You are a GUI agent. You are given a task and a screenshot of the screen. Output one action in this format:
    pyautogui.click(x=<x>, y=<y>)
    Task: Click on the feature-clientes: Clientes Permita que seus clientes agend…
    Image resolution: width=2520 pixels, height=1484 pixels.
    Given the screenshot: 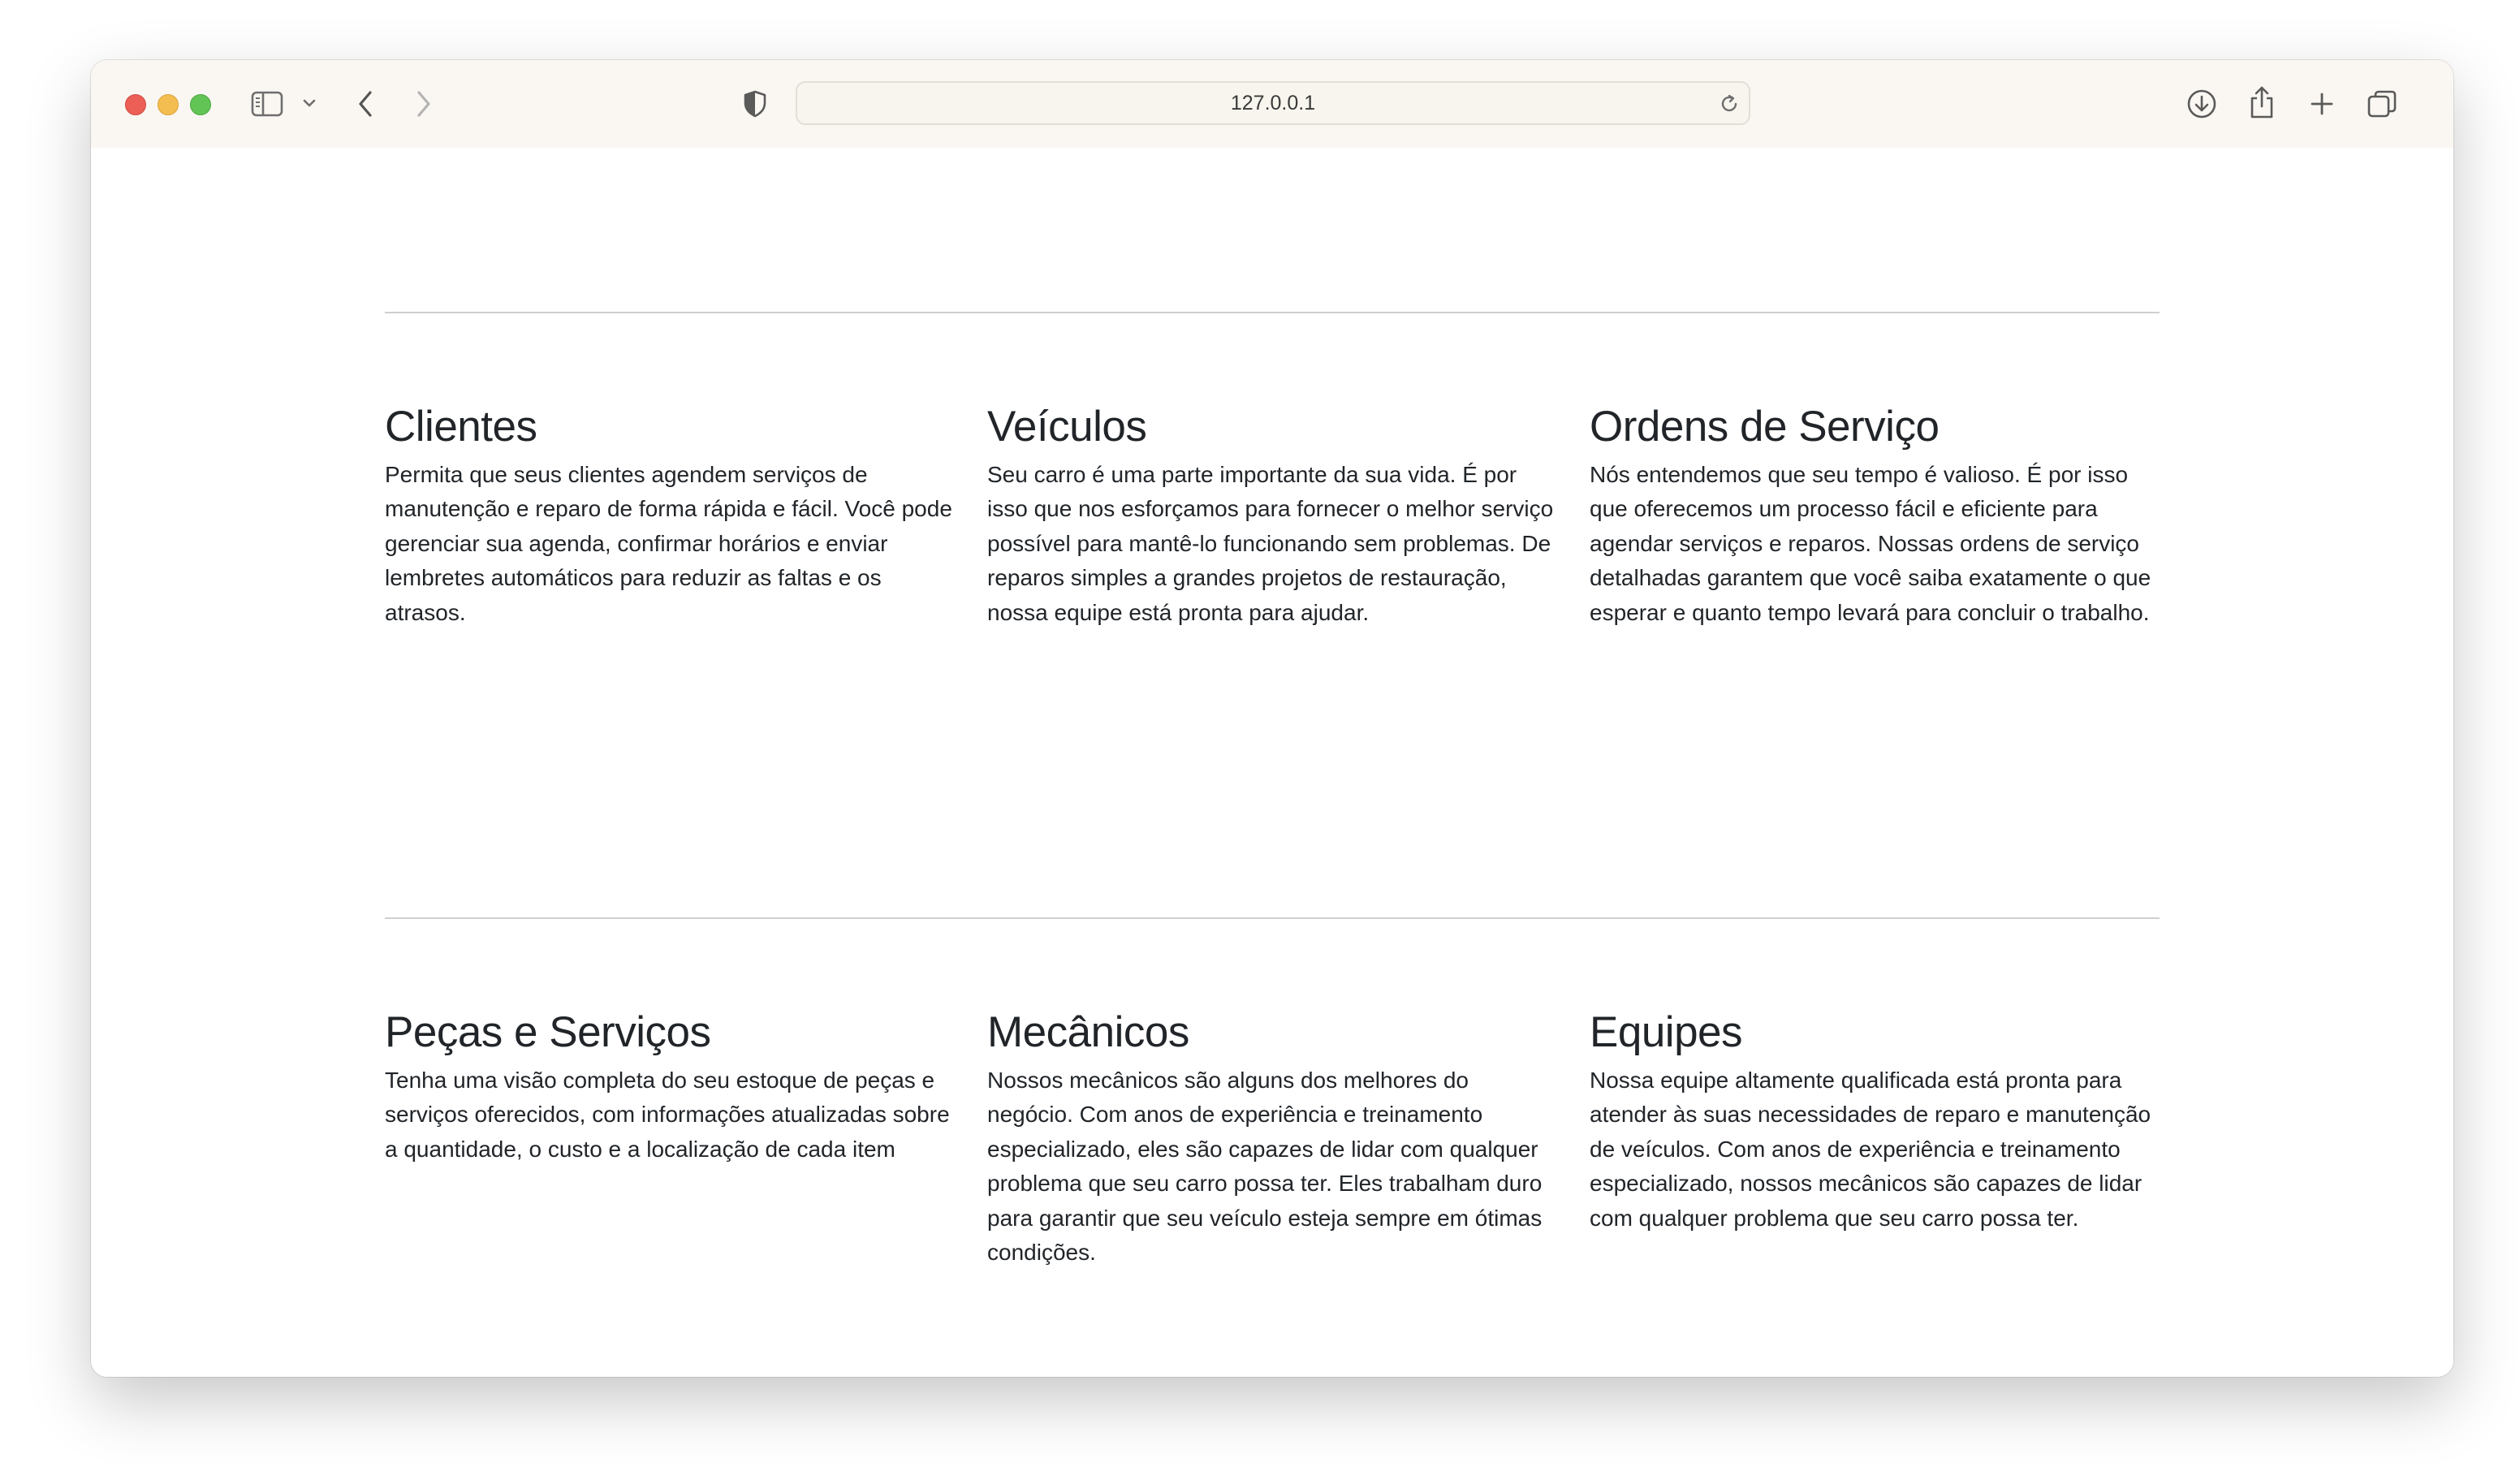 What is the action you would take?
    pyautogui.click(x=669, y=515)
    